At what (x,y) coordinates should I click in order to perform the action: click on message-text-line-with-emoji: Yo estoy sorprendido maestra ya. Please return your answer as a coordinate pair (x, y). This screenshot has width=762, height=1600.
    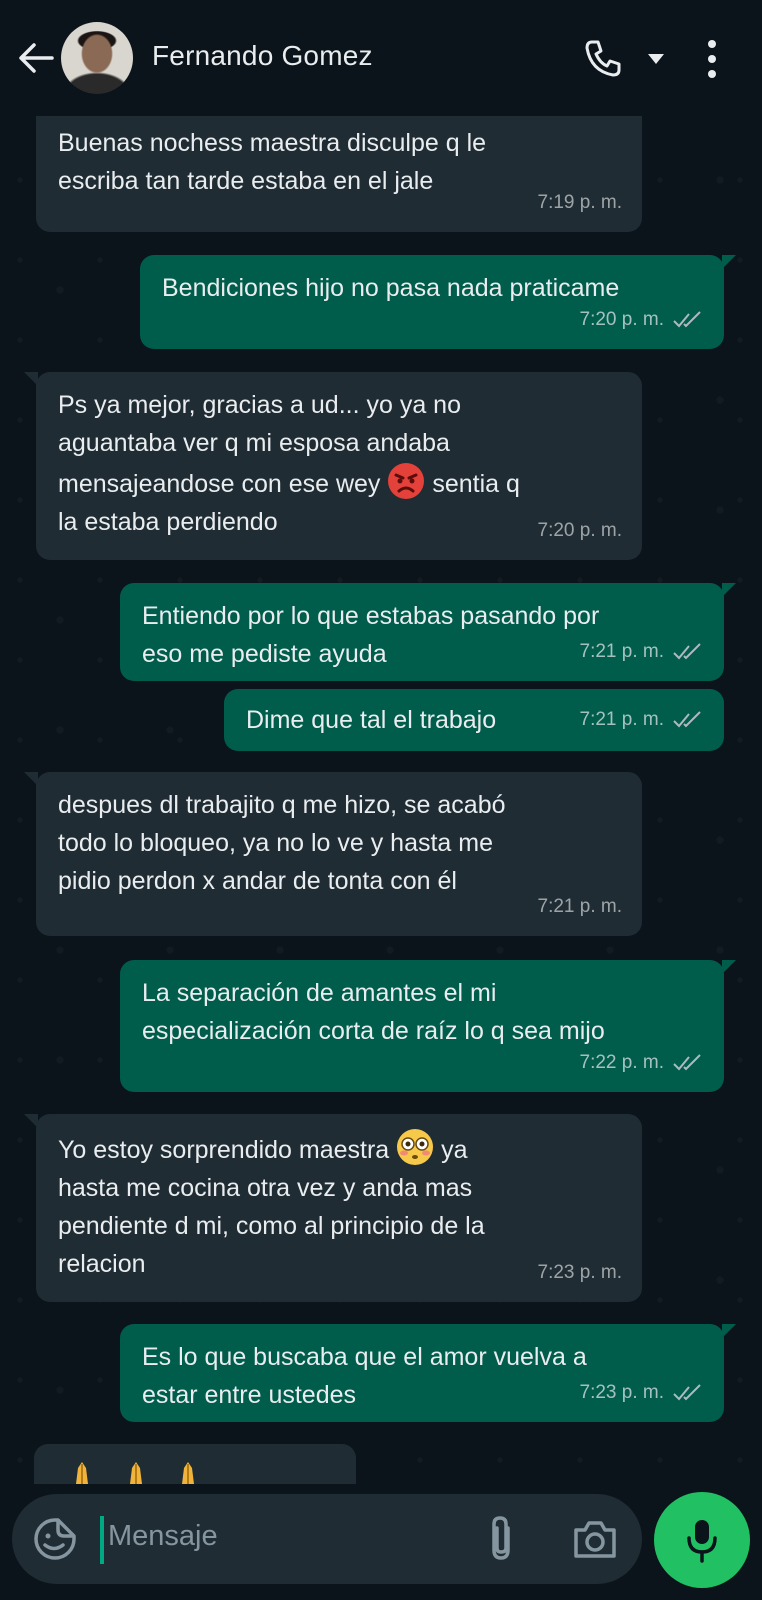
    Looking at the image, I should click on (340, 1148).